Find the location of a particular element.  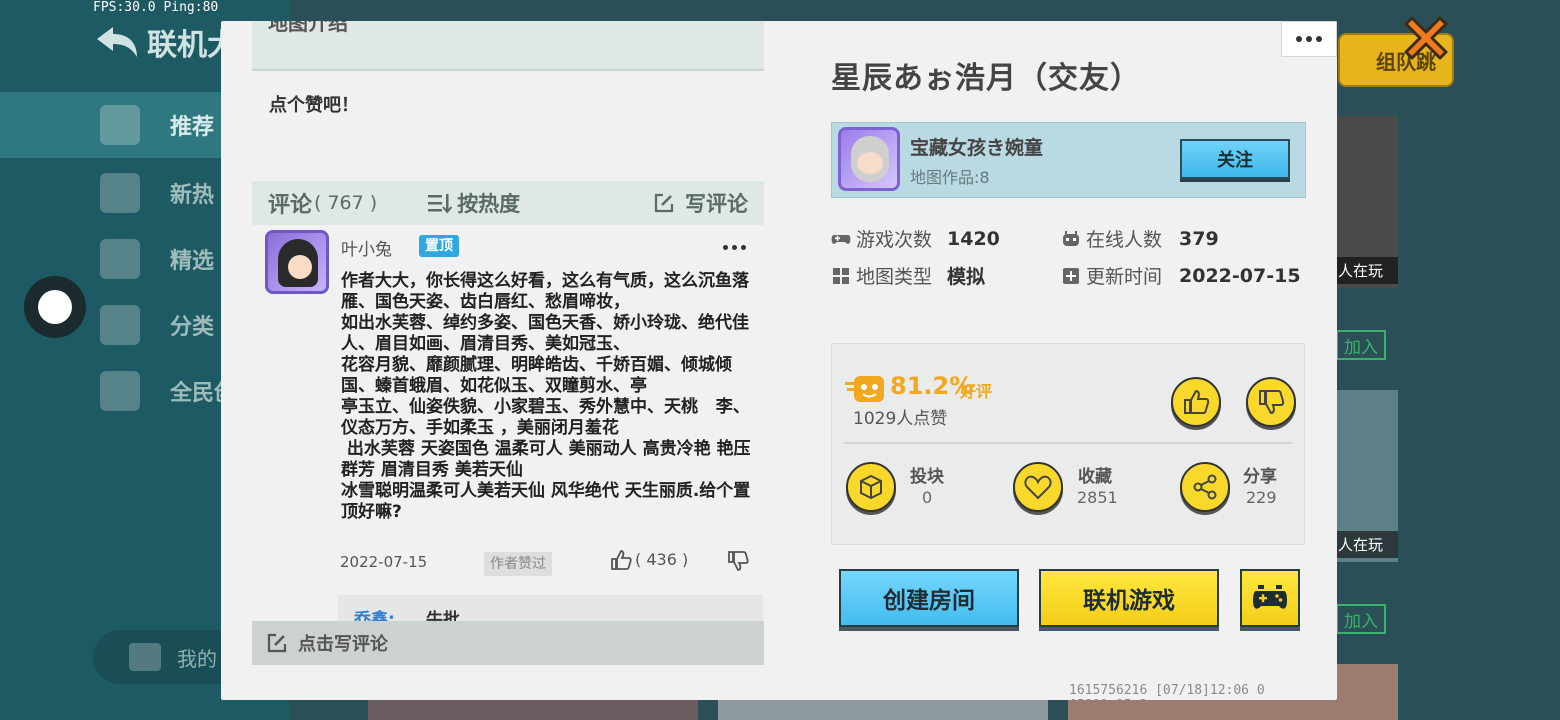

create-room-button: 创建房间 is located at coordinates (929, 598).